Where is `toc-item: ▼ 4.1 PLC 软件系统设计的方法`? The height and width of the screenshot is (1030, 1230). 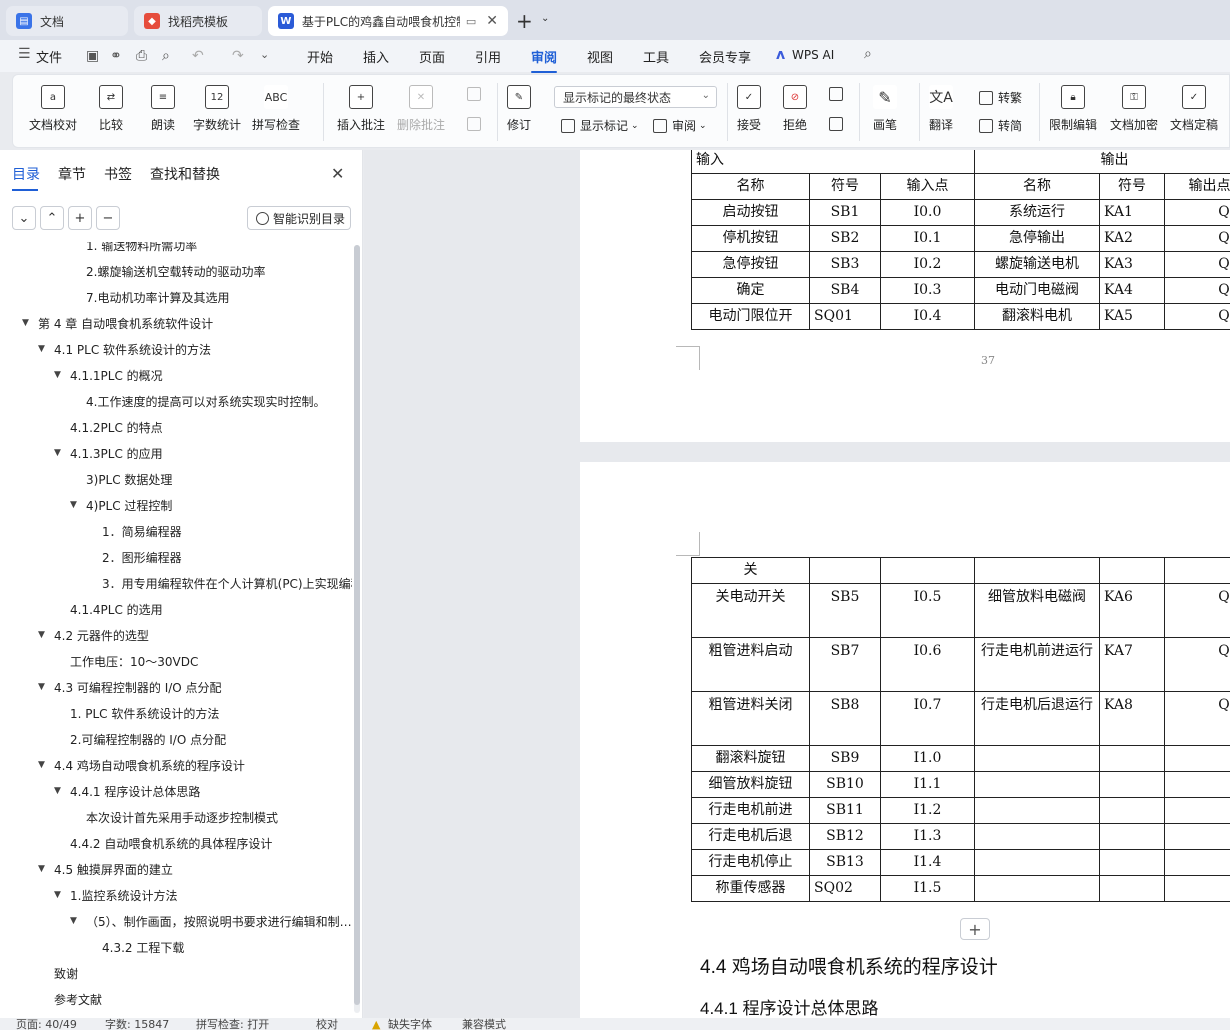 toc-item: ▼ 4.1 PLC 软件系统设计的方法 is located at coordinates (124, 349).